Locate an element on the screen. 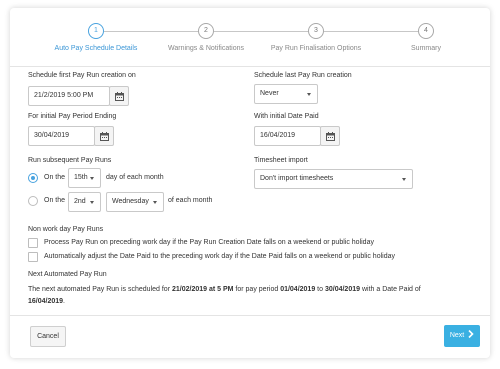  summary-period-start: 01/04/2019 is located at coordinates (298, 289).